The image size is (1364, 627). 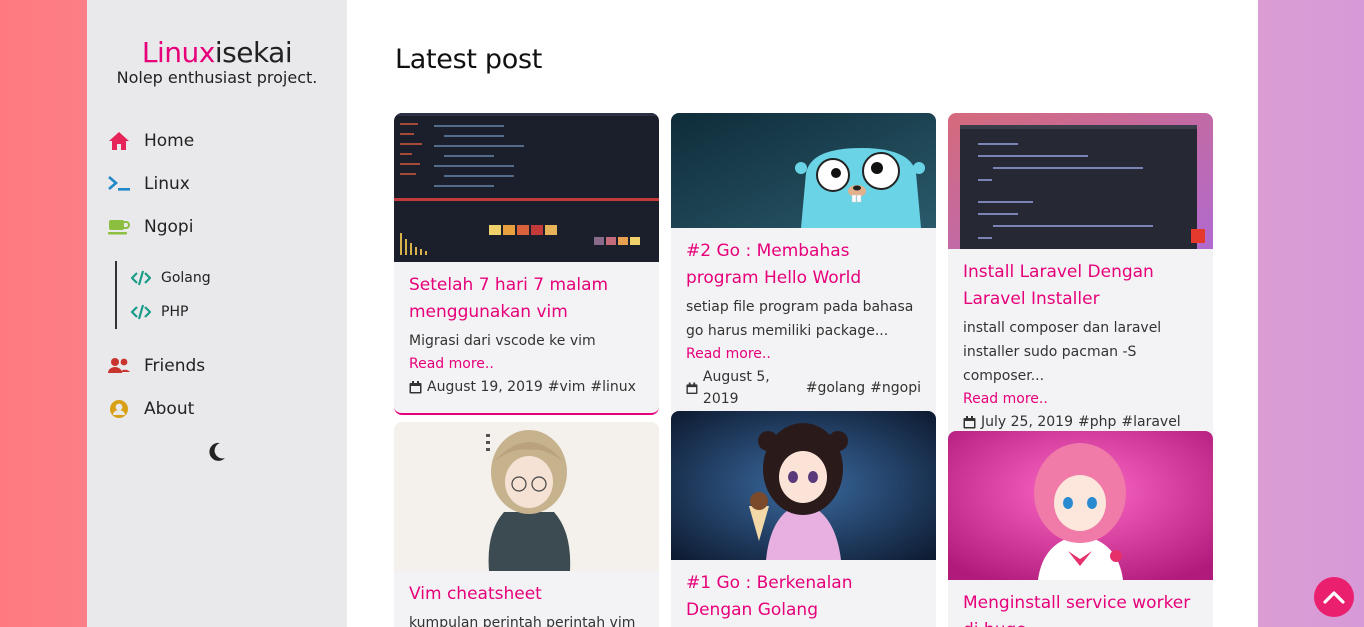 I want to click on sidebar-item-php: PHP, so click(x=159, y=312).